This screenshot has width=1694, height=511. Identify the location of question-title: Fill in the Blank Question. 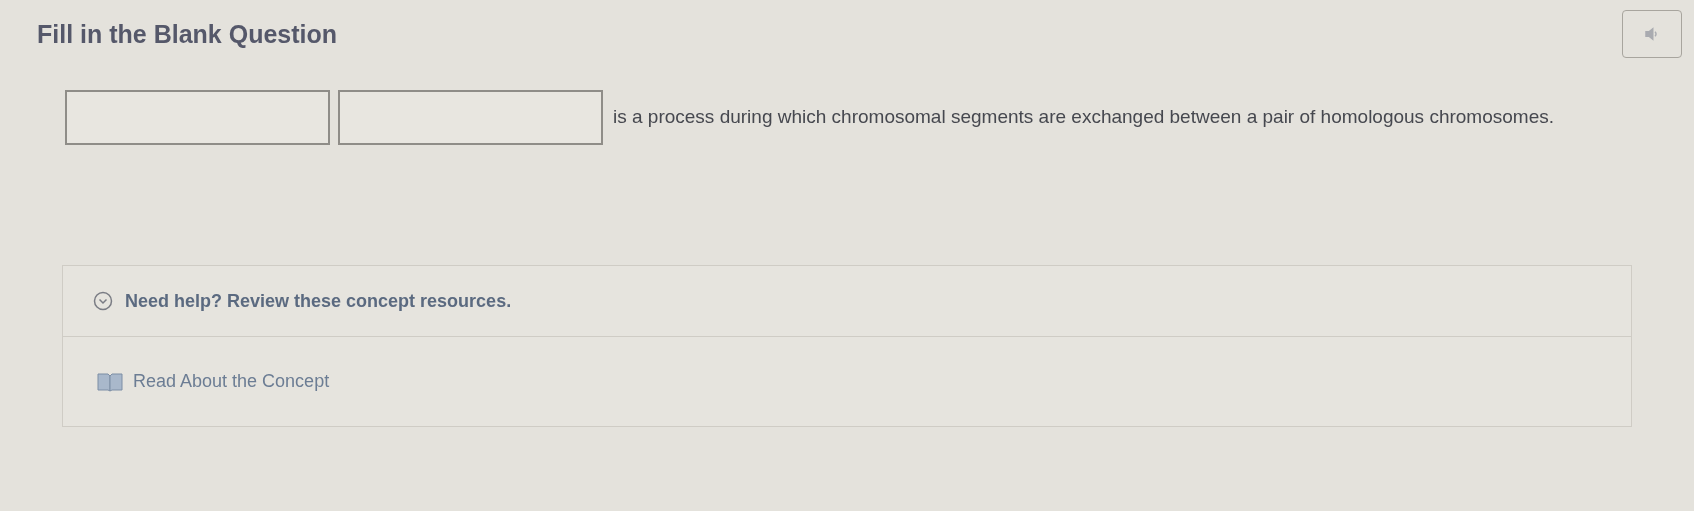
(187, 34).